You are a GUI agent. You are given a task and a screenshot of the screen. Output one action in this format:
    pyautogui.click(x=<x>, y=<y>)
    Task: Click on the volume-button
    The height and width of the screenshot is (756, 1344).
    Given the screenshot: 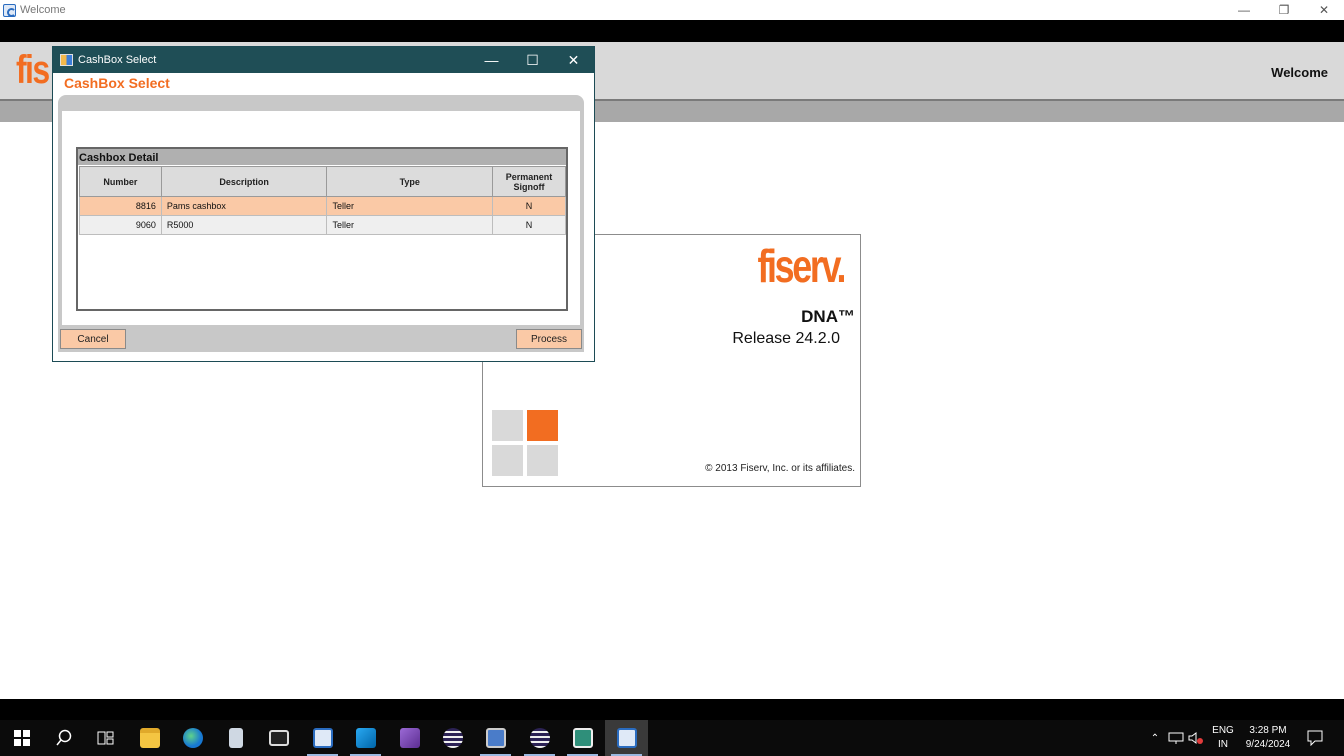 What is the action you would take?
    pyautogui.click(x=1196, y=738)
    